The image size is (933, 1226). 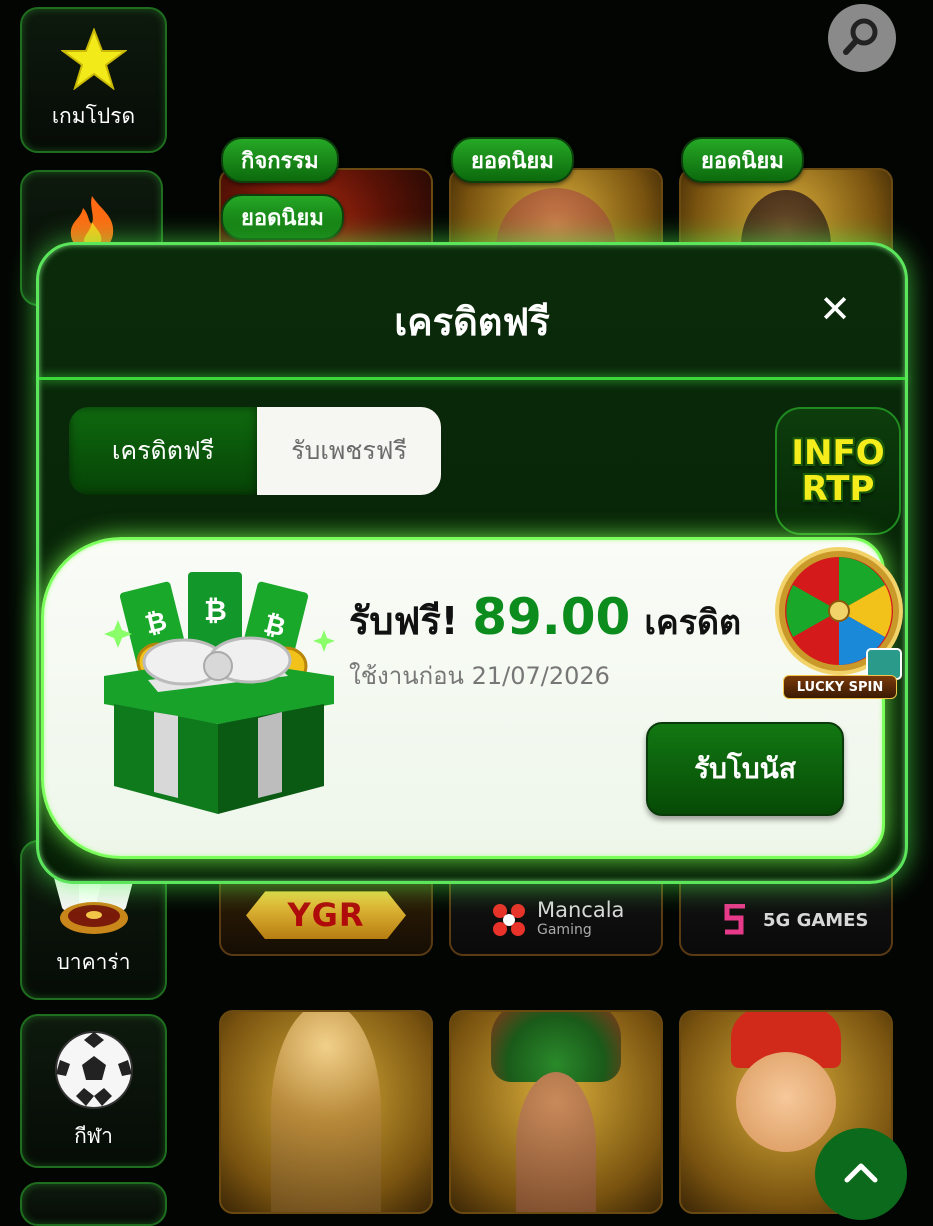 What do you see at coordinates (564, 930) in the screenshot?
I see `mancala-sub: Gaming` at bounding box center [564, 930].